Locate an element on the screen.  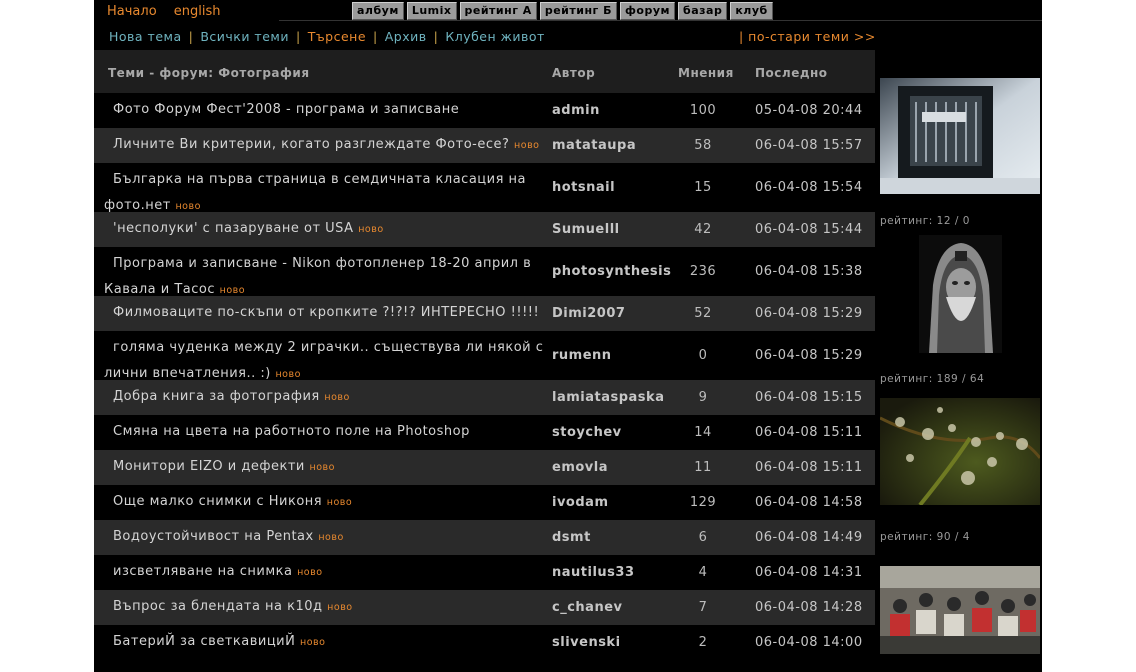
nav-new-topic: Нова тема is located at coordinates (145, 36).